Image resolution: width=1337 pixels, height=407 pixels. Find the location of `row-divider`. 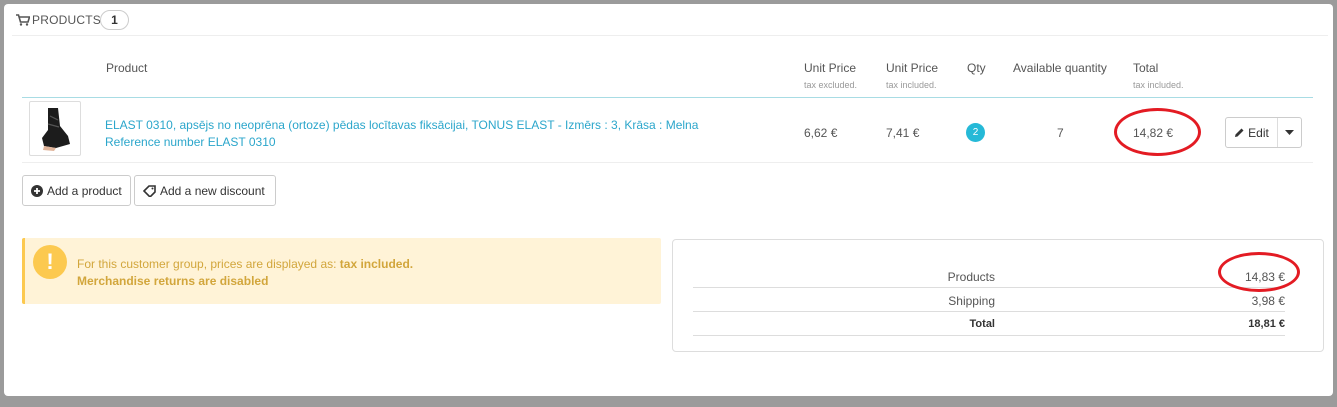

row-divider is located at coordinates (667, 162).